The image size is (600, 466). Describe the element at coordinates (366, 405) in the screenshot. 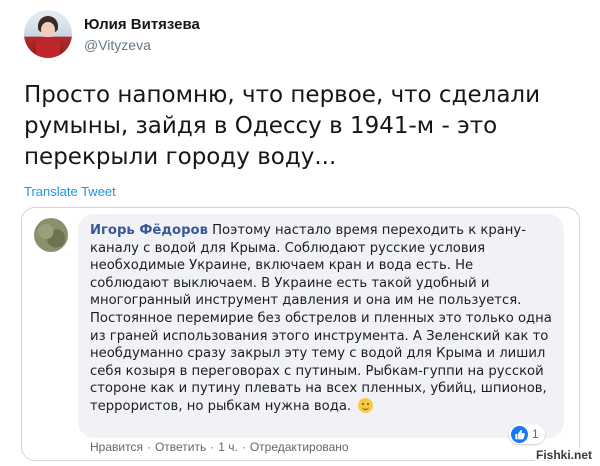

I see `smile-emoji-icon` at that location.